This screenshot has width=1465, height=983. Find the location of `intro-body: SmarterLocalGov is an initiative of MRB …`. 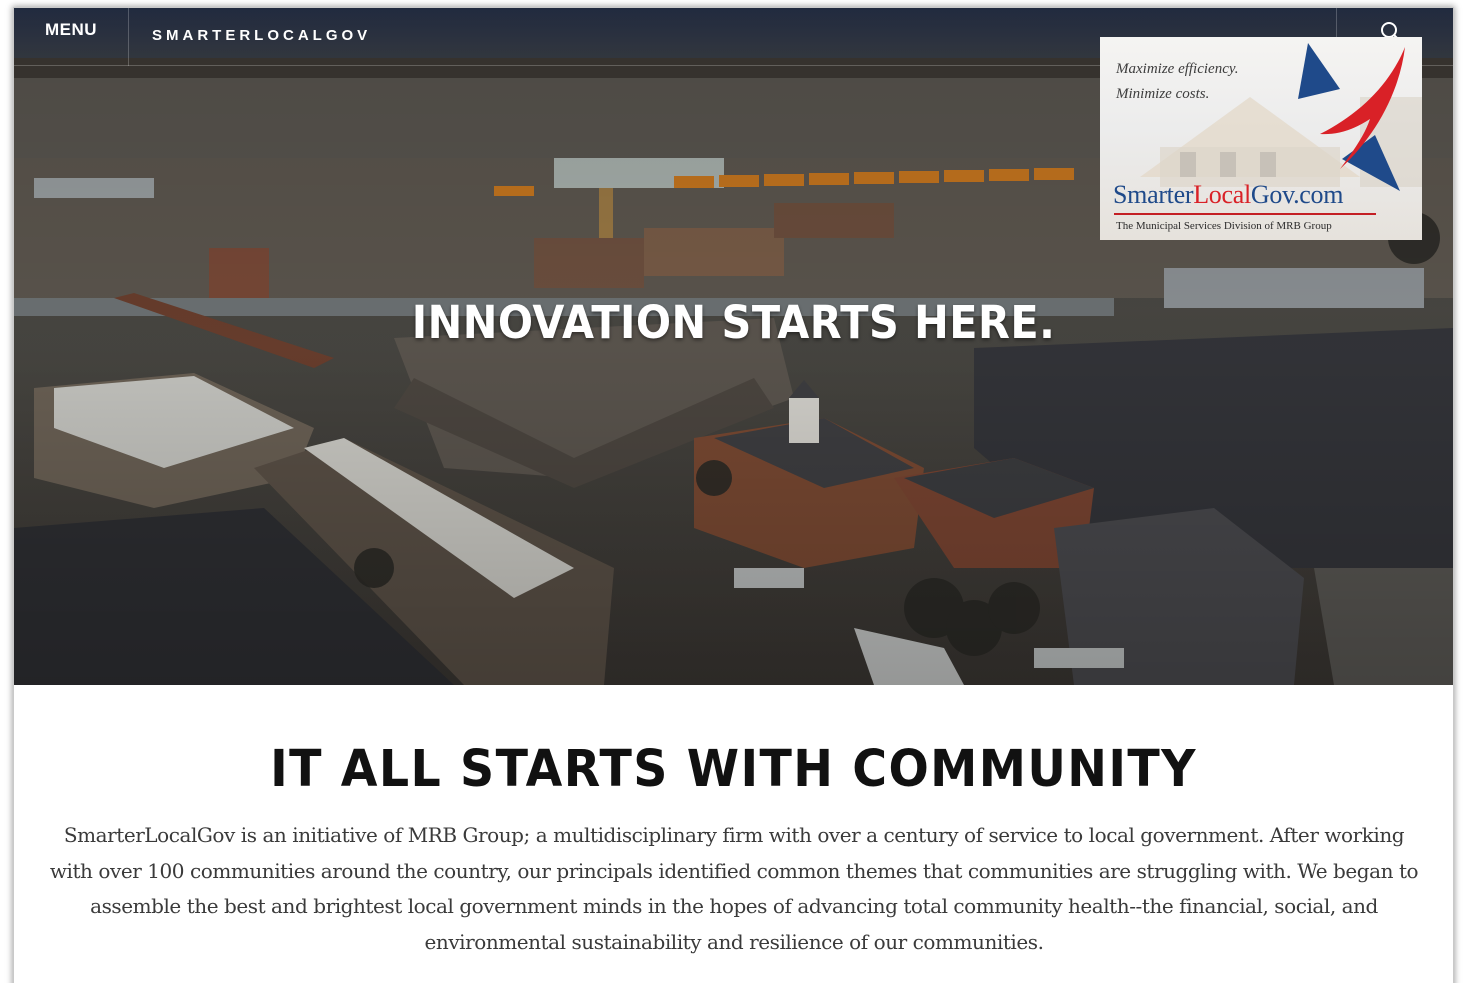

intro-body: SmarterLocalGov is an initiative of MRB … is located at coordinates (734, 888).